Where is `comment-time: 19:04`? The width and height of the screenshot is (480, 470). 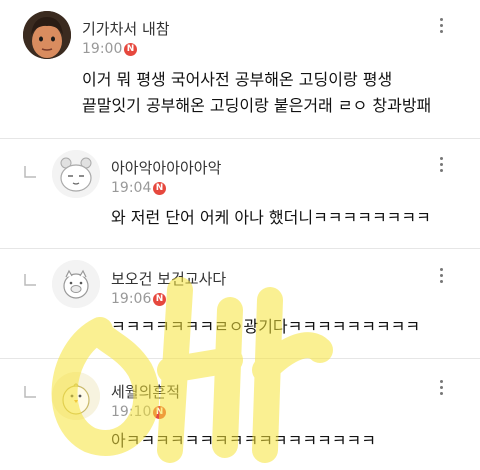
comment-time: 19:04 is located at coordinates (131, 188).